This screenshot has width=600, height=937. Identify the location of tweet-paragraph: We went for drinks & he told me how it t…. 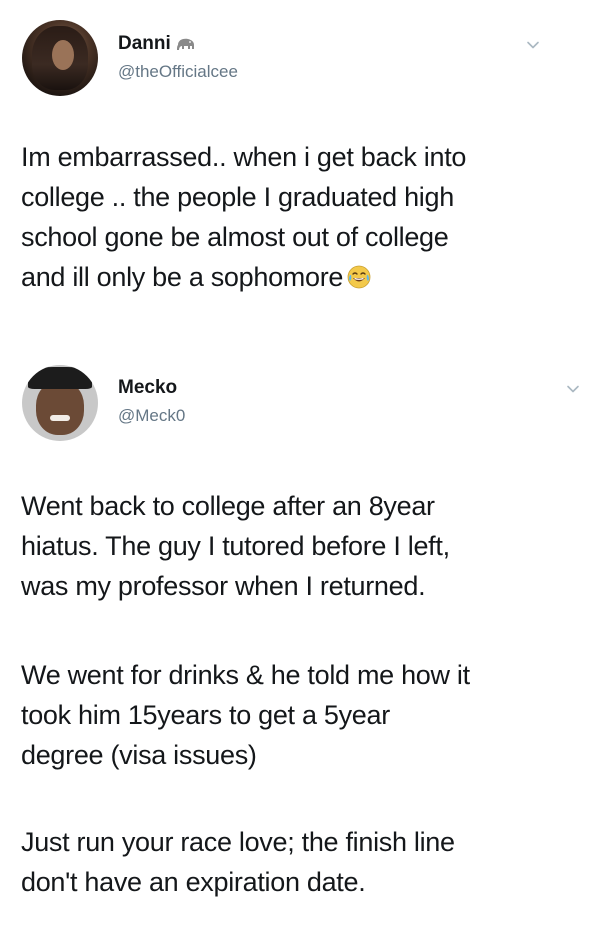
(301, 715).